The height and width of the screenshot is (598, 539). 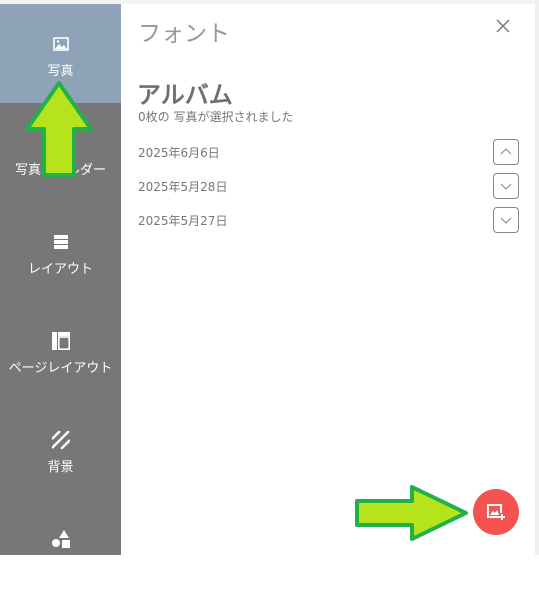 What do you see at coordinates (184, 34) in the screenshot?
I see `panel-title: フォント` at bounding box center [184, 34].